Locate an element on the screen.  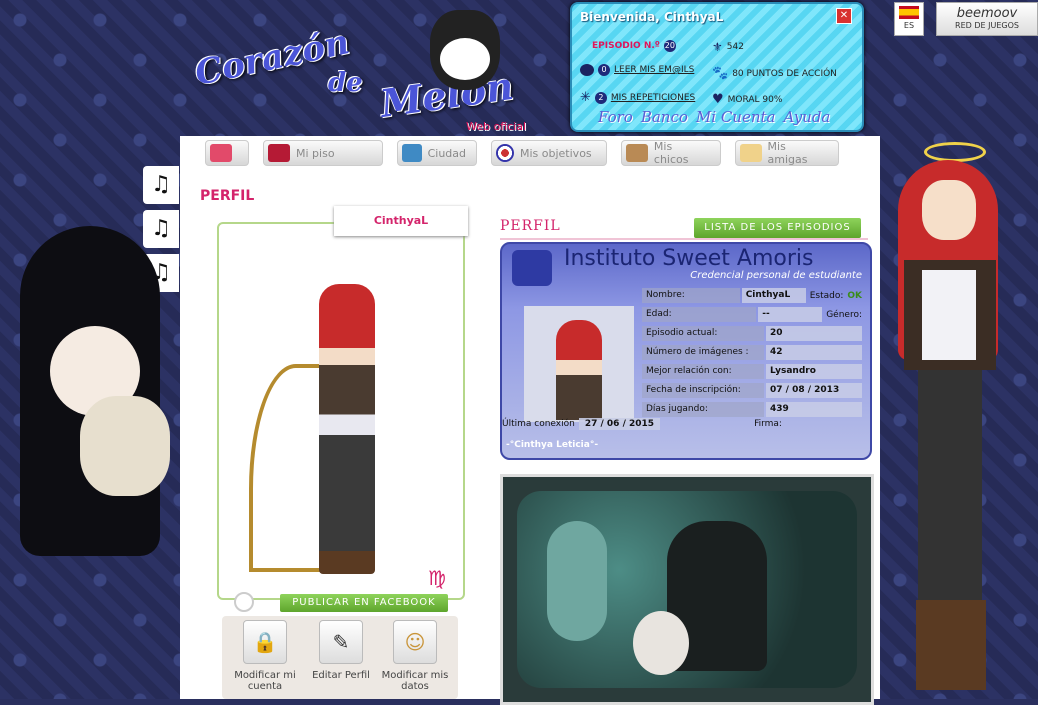
episode-label: EPISODIO N.º is located at coordinates (626, 46).